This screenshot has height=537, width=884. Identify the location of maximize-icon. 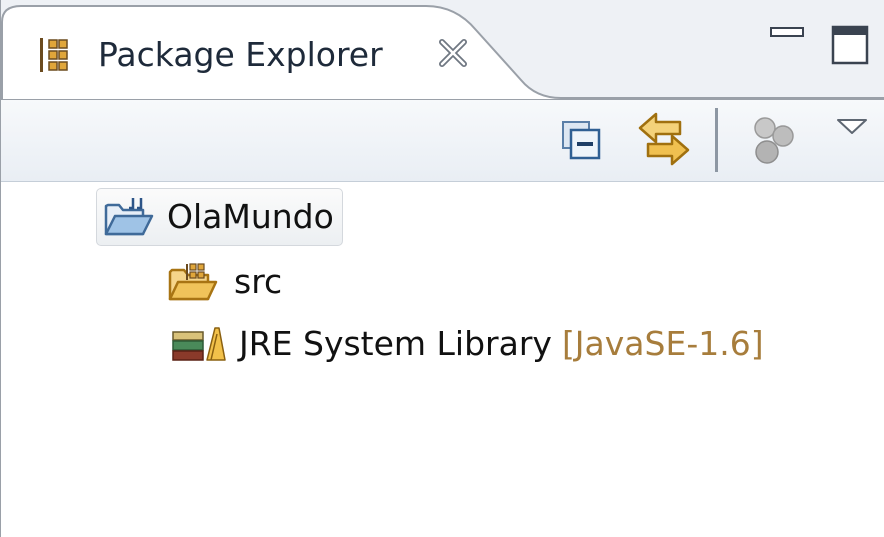
(851, 46).